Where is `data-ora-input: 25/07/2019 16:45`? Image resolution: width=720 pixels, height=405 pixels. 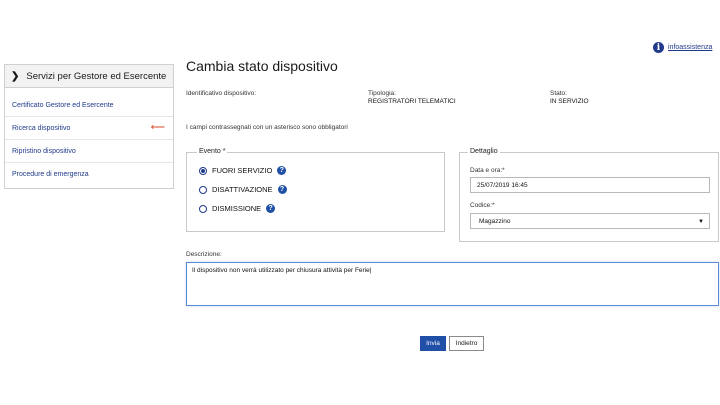
data-ora-input: 25/07/2019 16:45 is located at coordinates (590, 185).